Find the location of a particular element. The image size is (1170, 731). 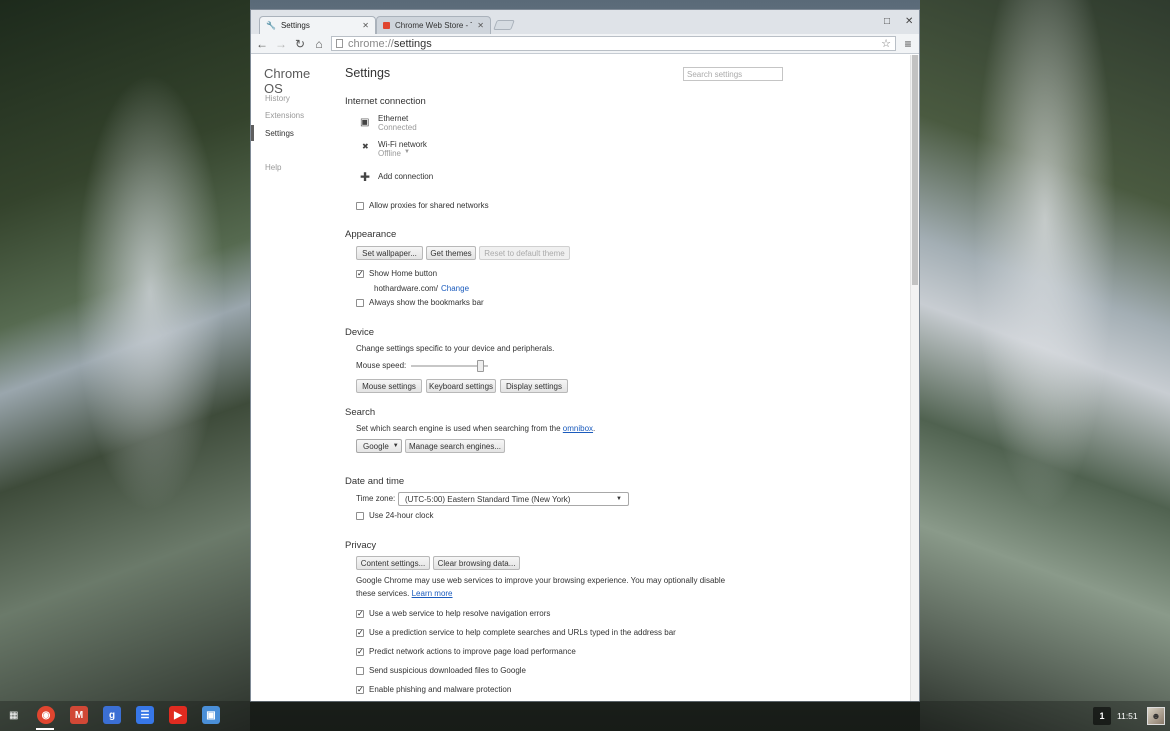

bookmarks-bar-label: Always show the bookmarks bar is located at coordinates (426, 302).